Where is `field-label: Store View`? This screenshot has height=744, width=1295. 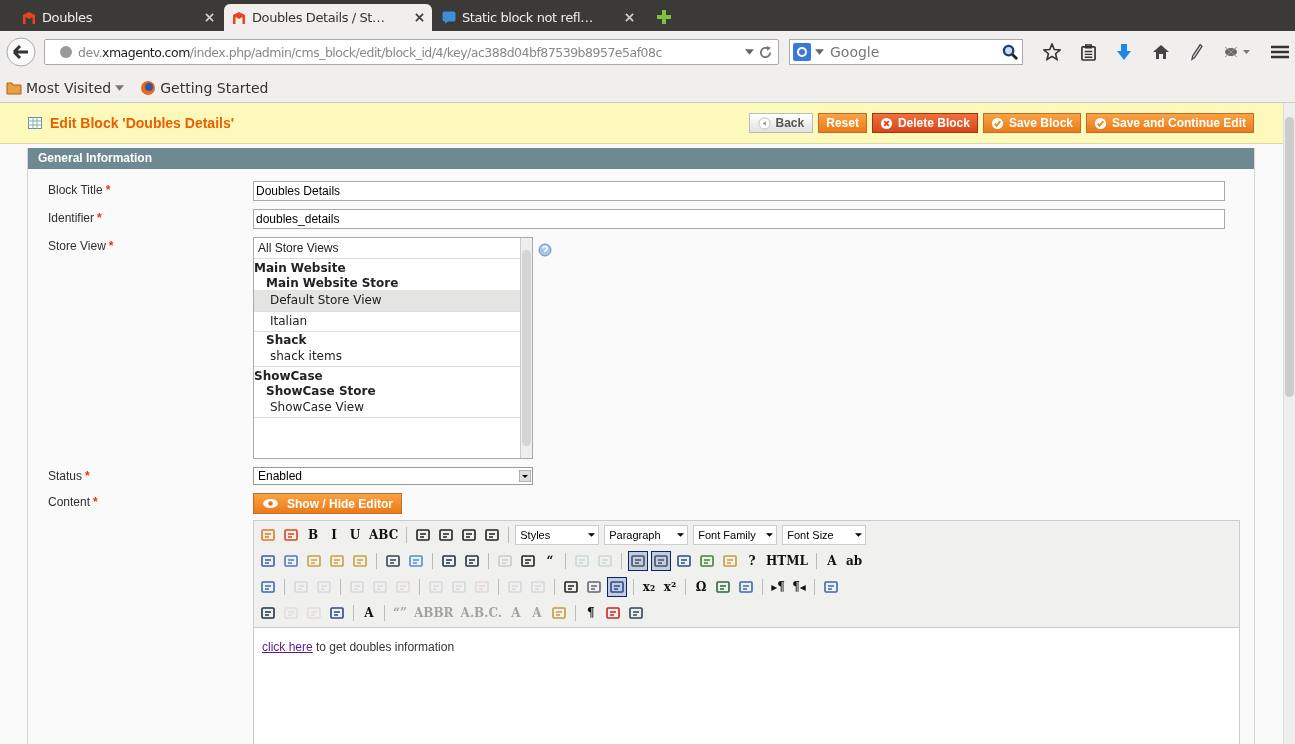
field-label: Store View is located at coordinates (77, 246).